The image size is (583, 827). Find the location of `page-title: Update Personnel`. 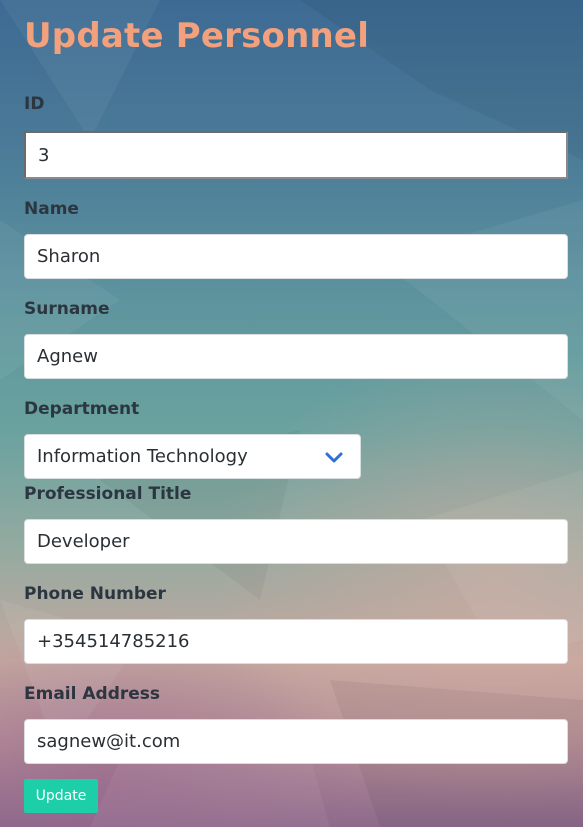

page-title: Update Personnel is located at coordinates (197, 36).